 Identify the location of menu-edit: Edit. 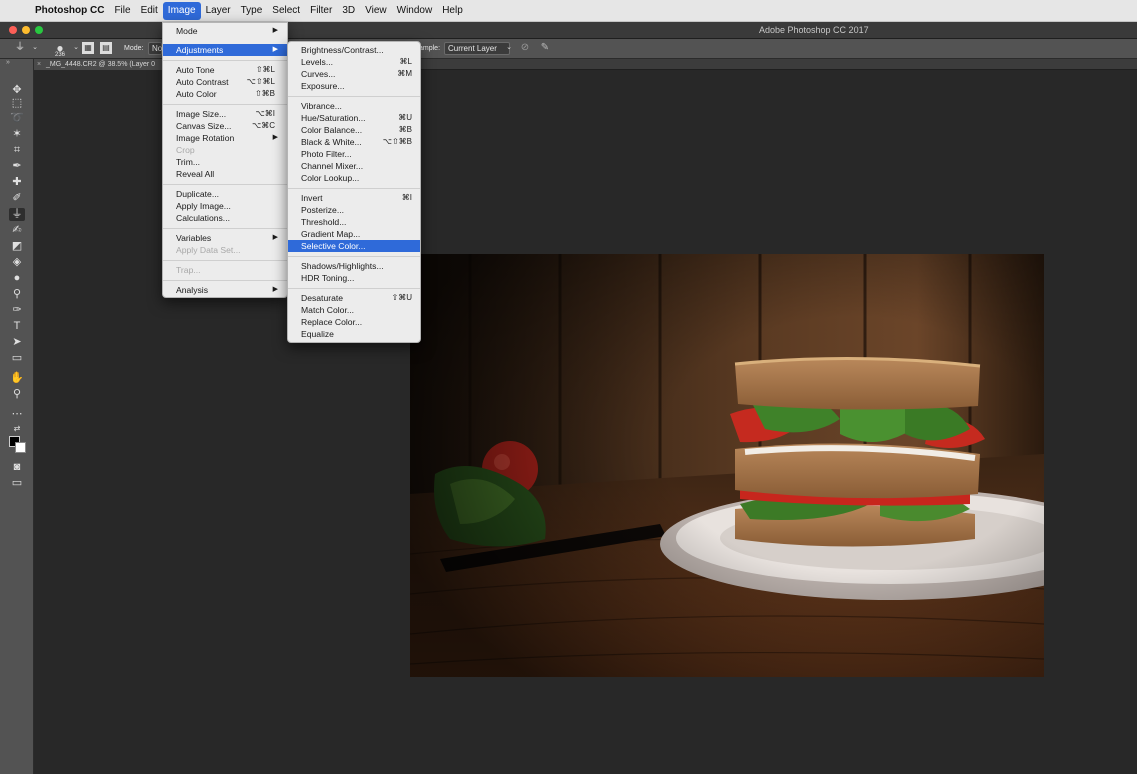
(149, 11).